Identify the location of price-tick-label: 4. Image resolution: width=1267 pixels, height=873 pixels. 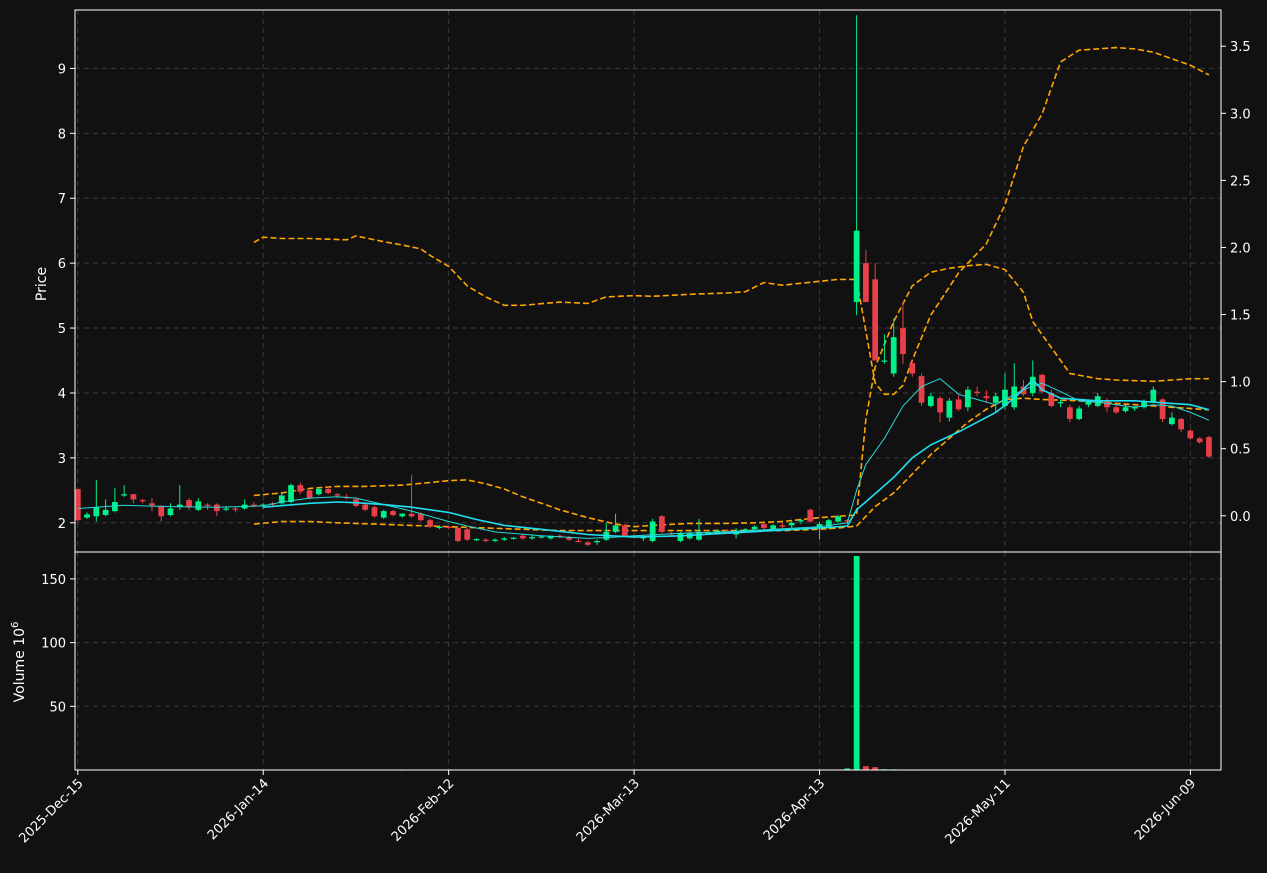
(62, 394).